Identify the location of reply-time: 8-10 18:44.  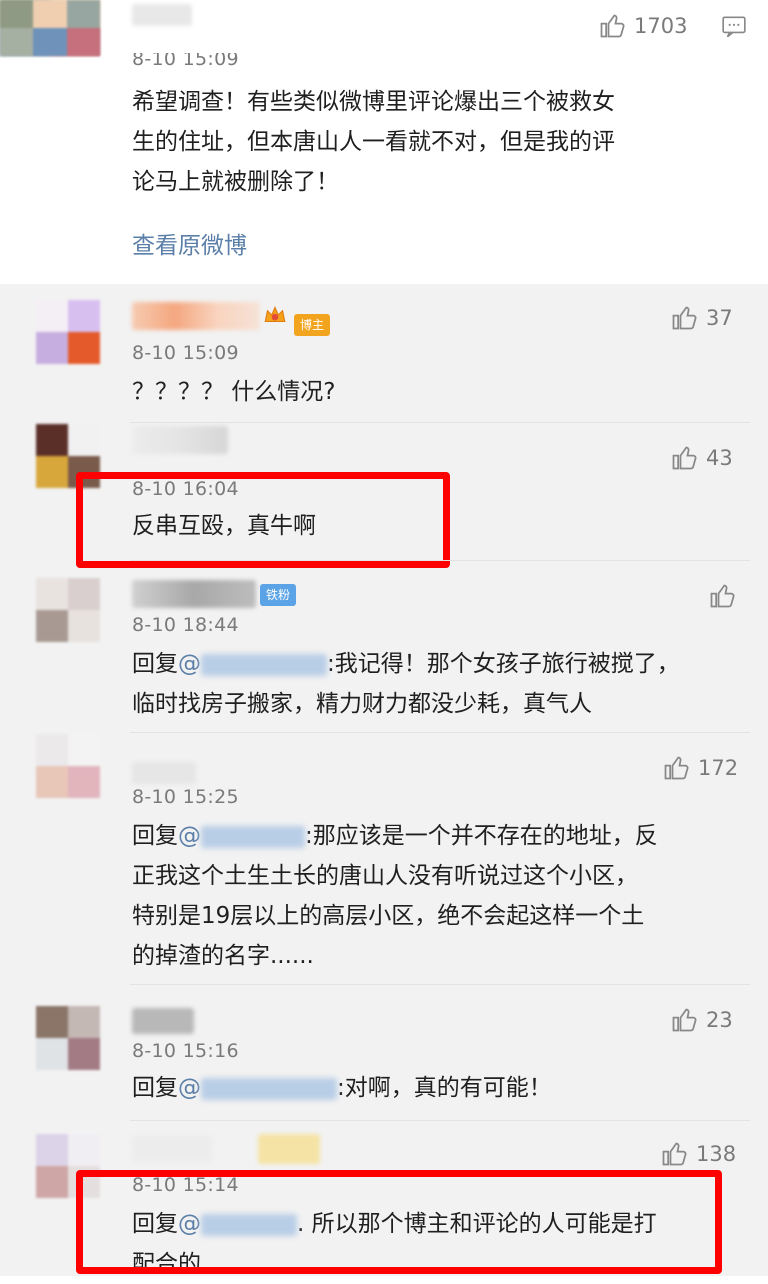
(185, 625).